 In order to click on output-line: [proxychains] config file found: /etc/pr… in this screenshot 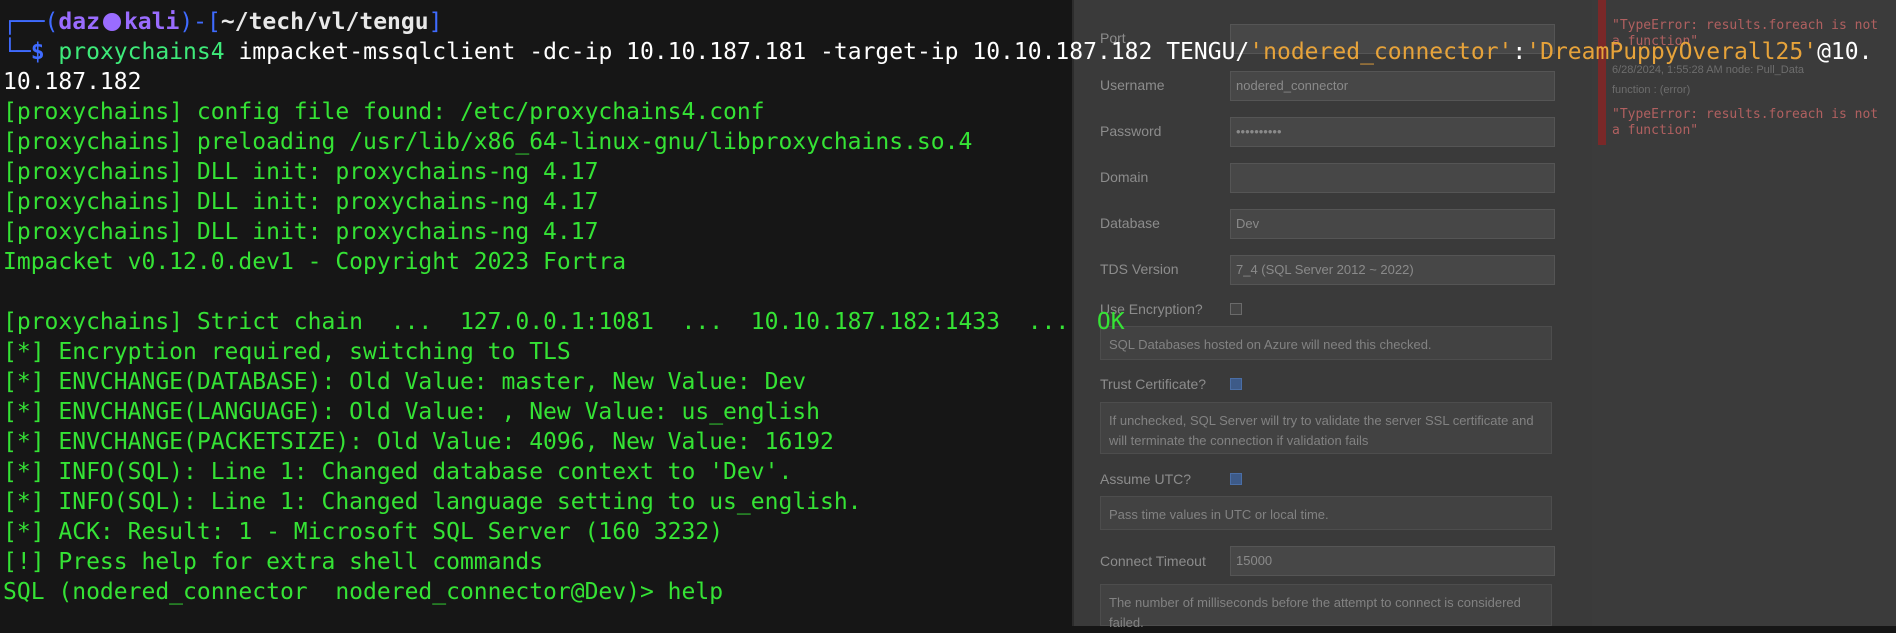, I will do `click(384, 112)`.